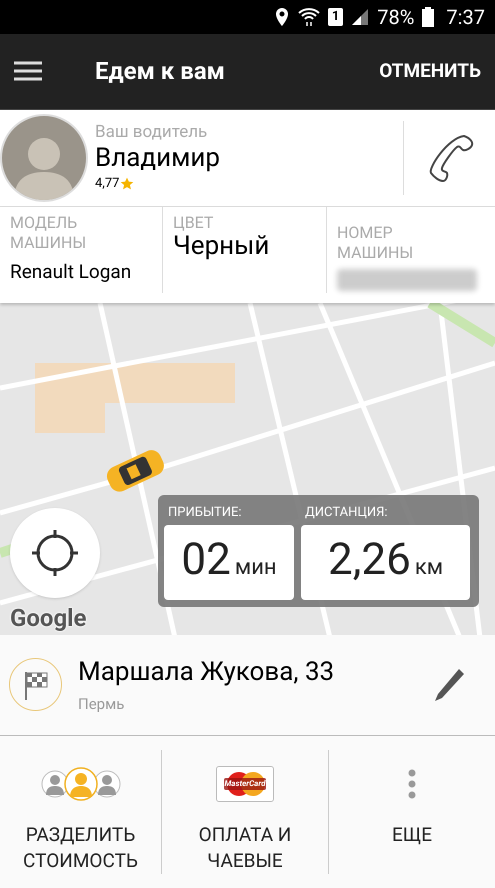 The height and width of the screenshot is (888, 495). What do you see at coordinates (309, 16) in the screenshot?
I see `wifi-icon` at bounding box center [309, 16].